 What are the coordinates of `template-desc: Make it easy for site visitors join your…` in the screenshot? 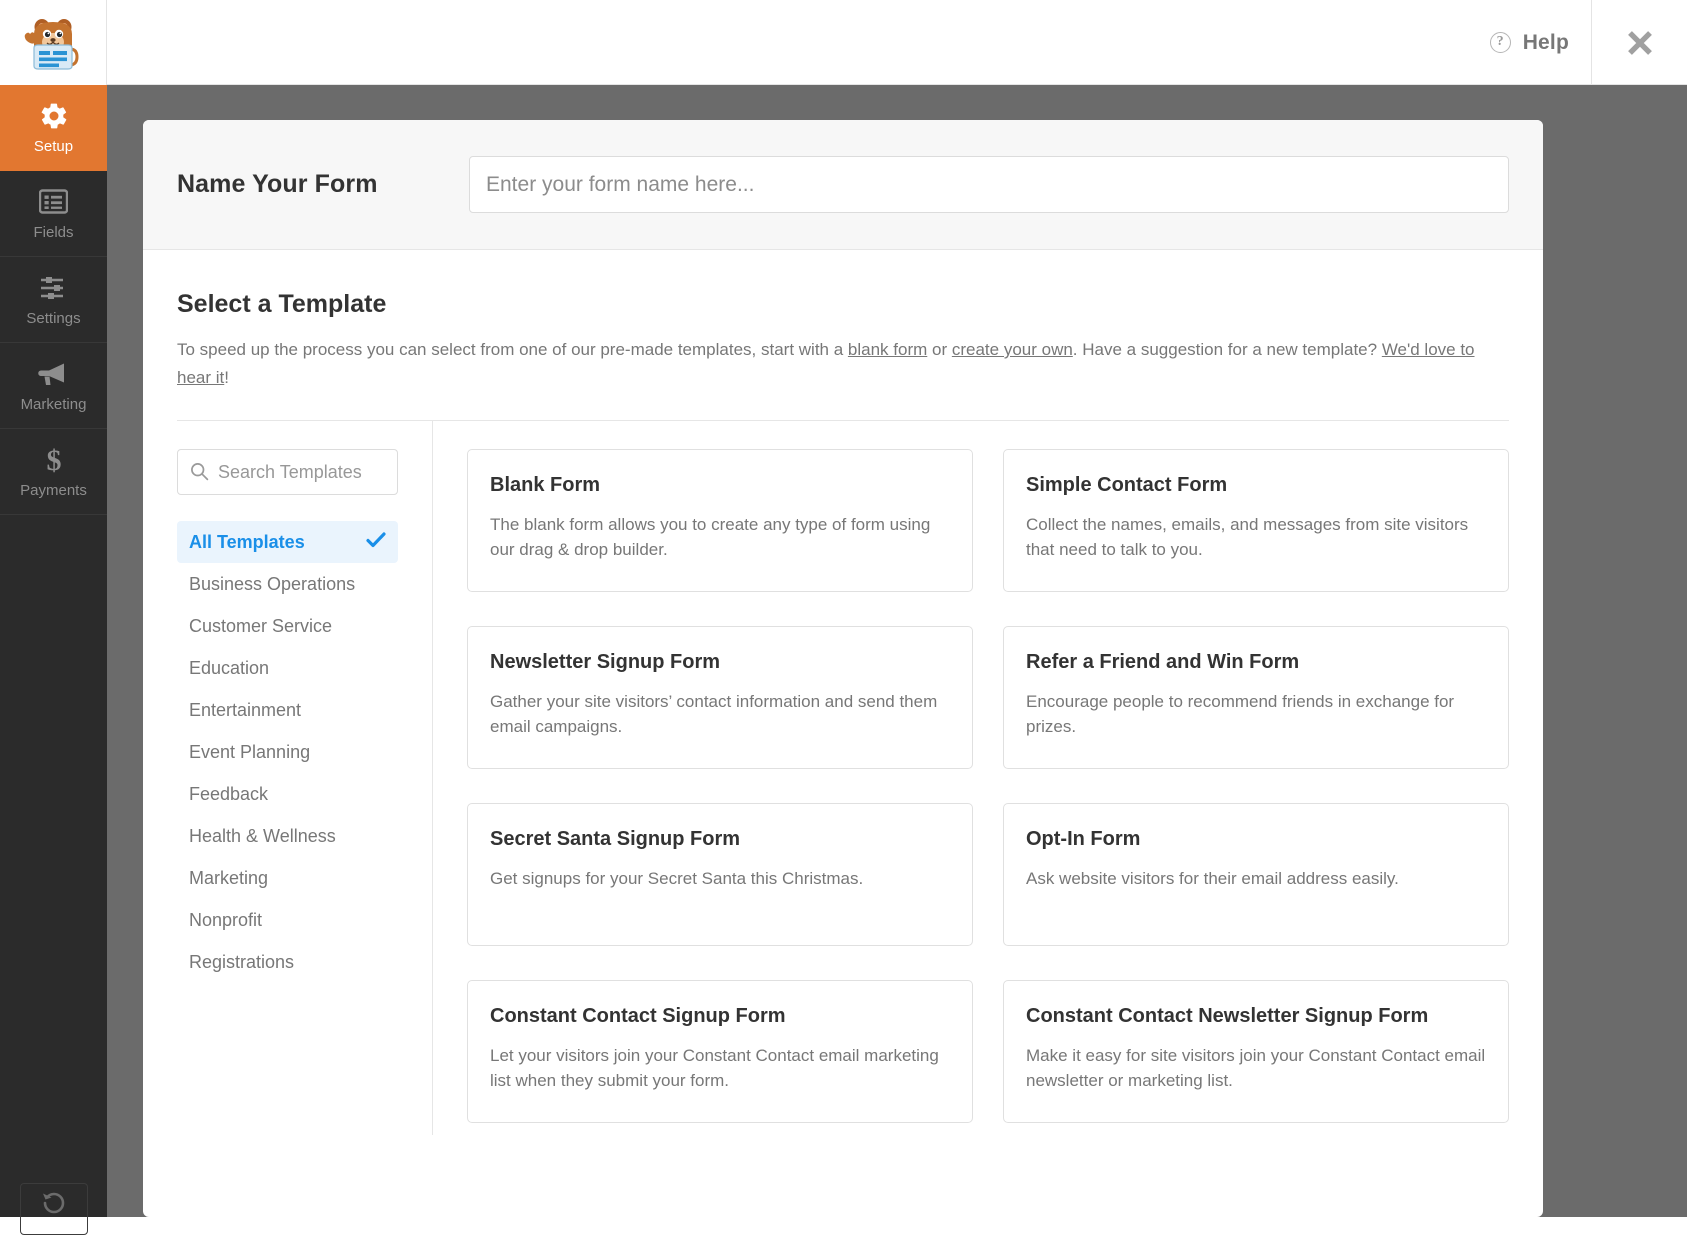 It's located at (1256, 1068).